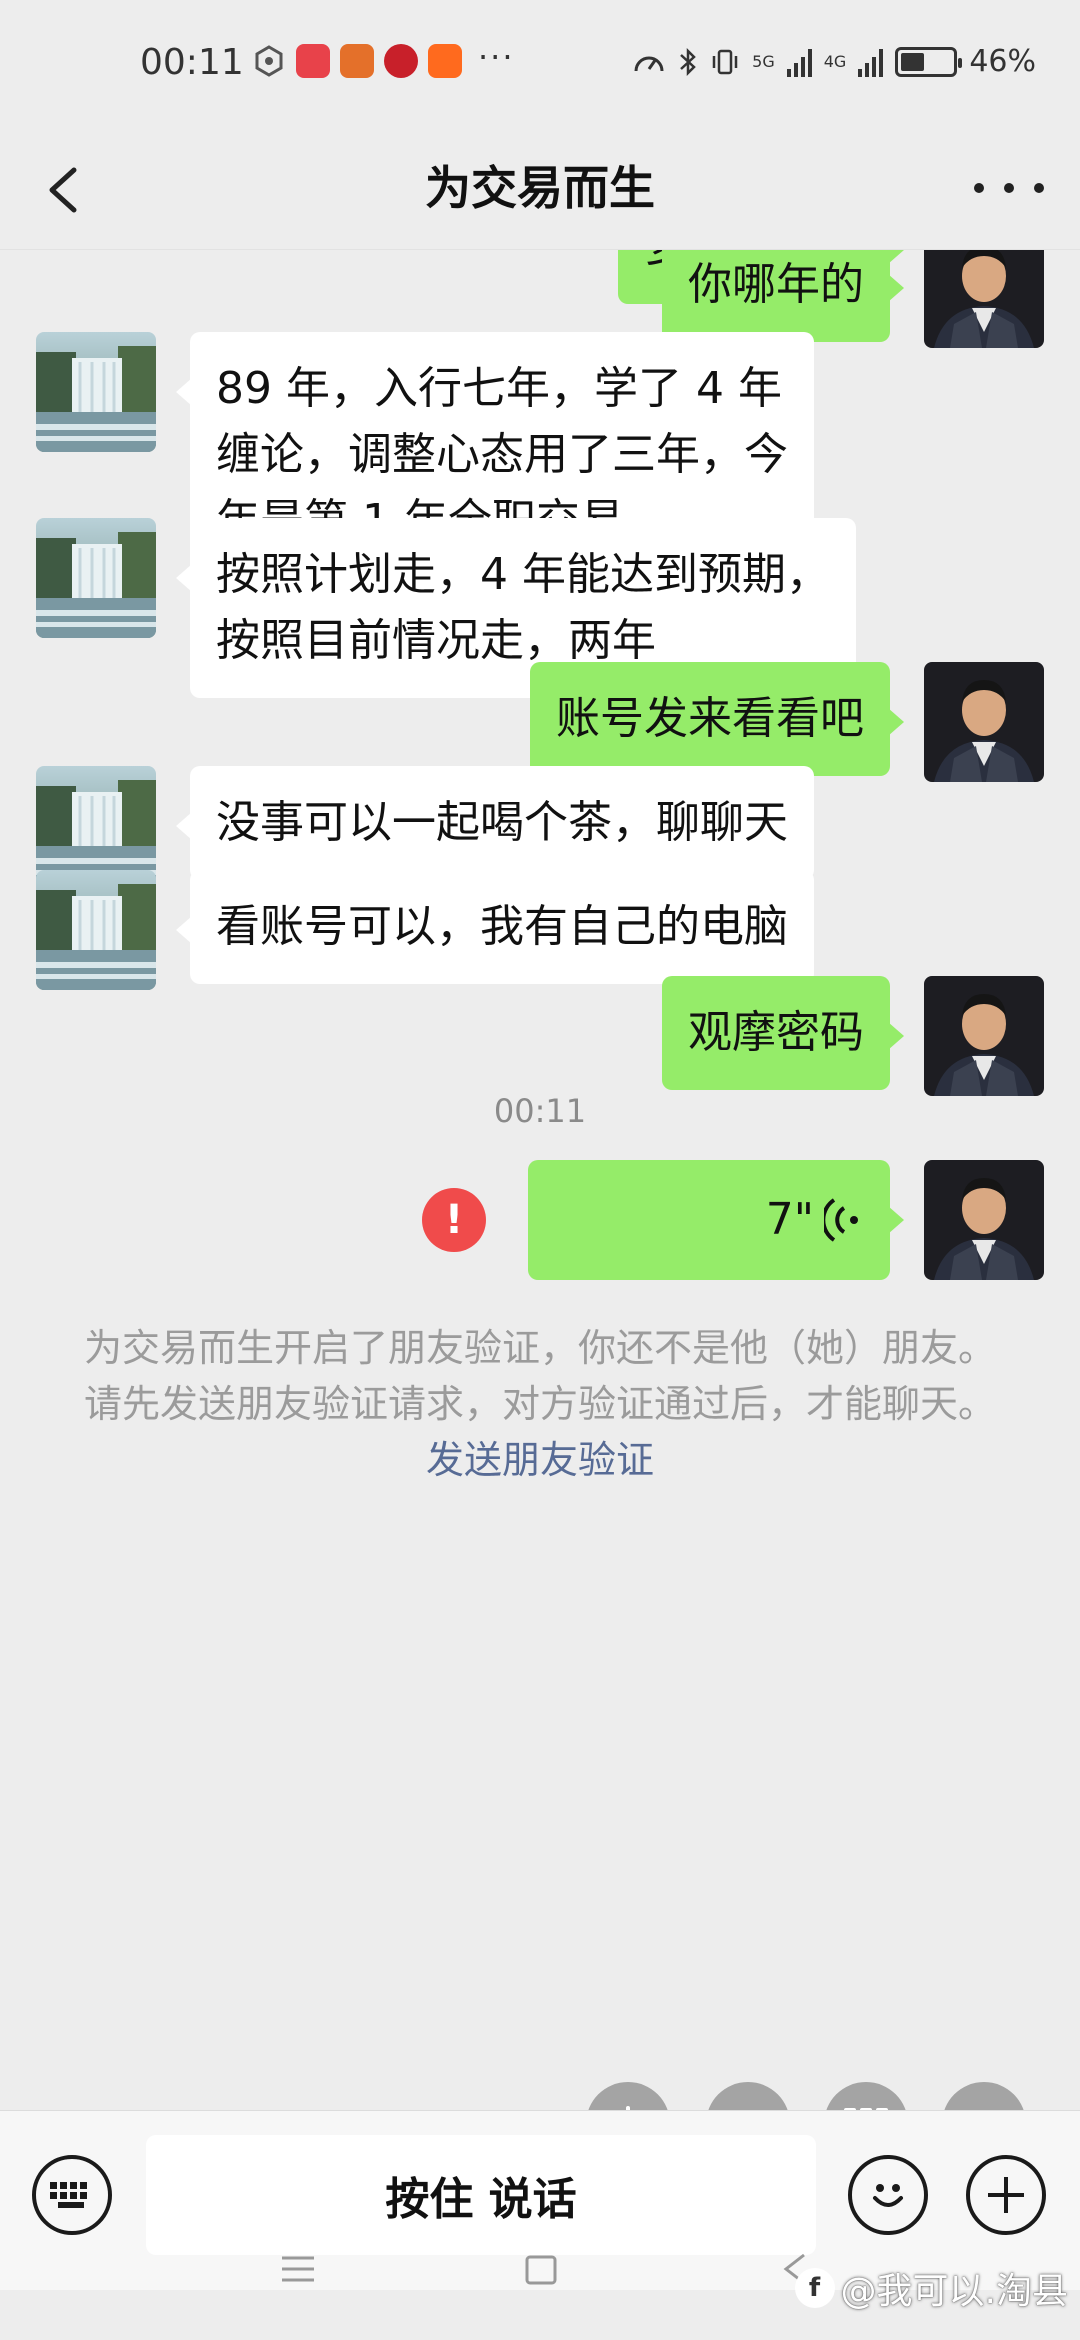  What do you see at coordinates (814, 2288) in the screenshot?
I see `watermark-logo: f` at bounding box center [814, 2288].